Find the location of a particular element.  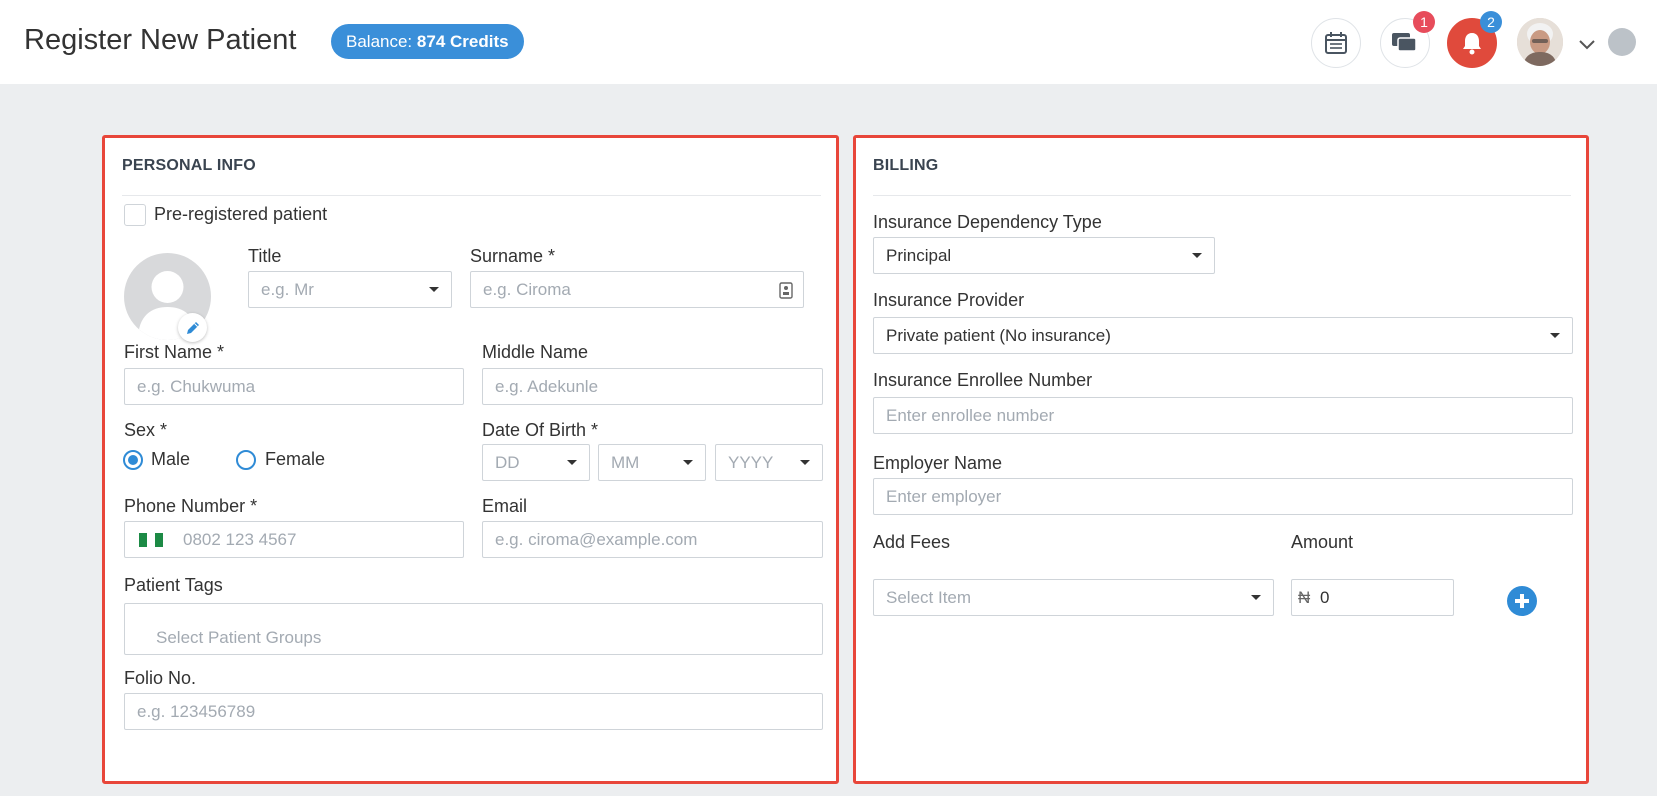

middle-name-placeholder: e.g. Adekunle is located at coordinates (547, 386).